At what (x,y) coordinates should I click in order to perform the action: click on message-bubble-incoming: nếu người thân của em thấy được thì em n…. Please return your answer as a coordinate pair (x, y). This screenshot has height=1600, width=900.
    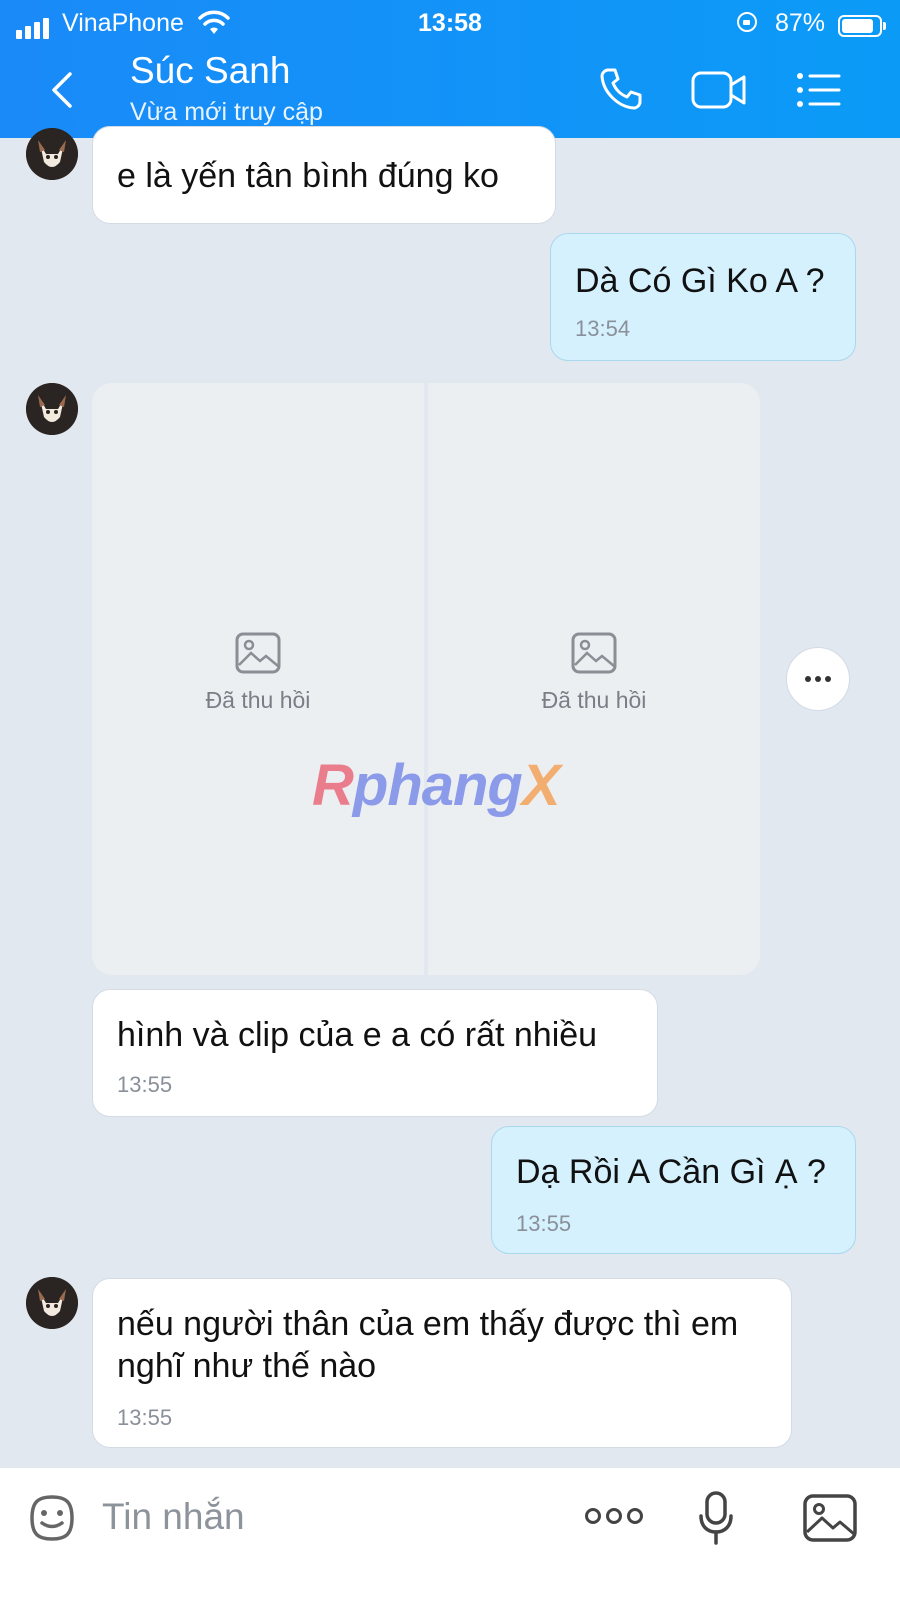
    Looking at the image, I should click on (442, 1363).